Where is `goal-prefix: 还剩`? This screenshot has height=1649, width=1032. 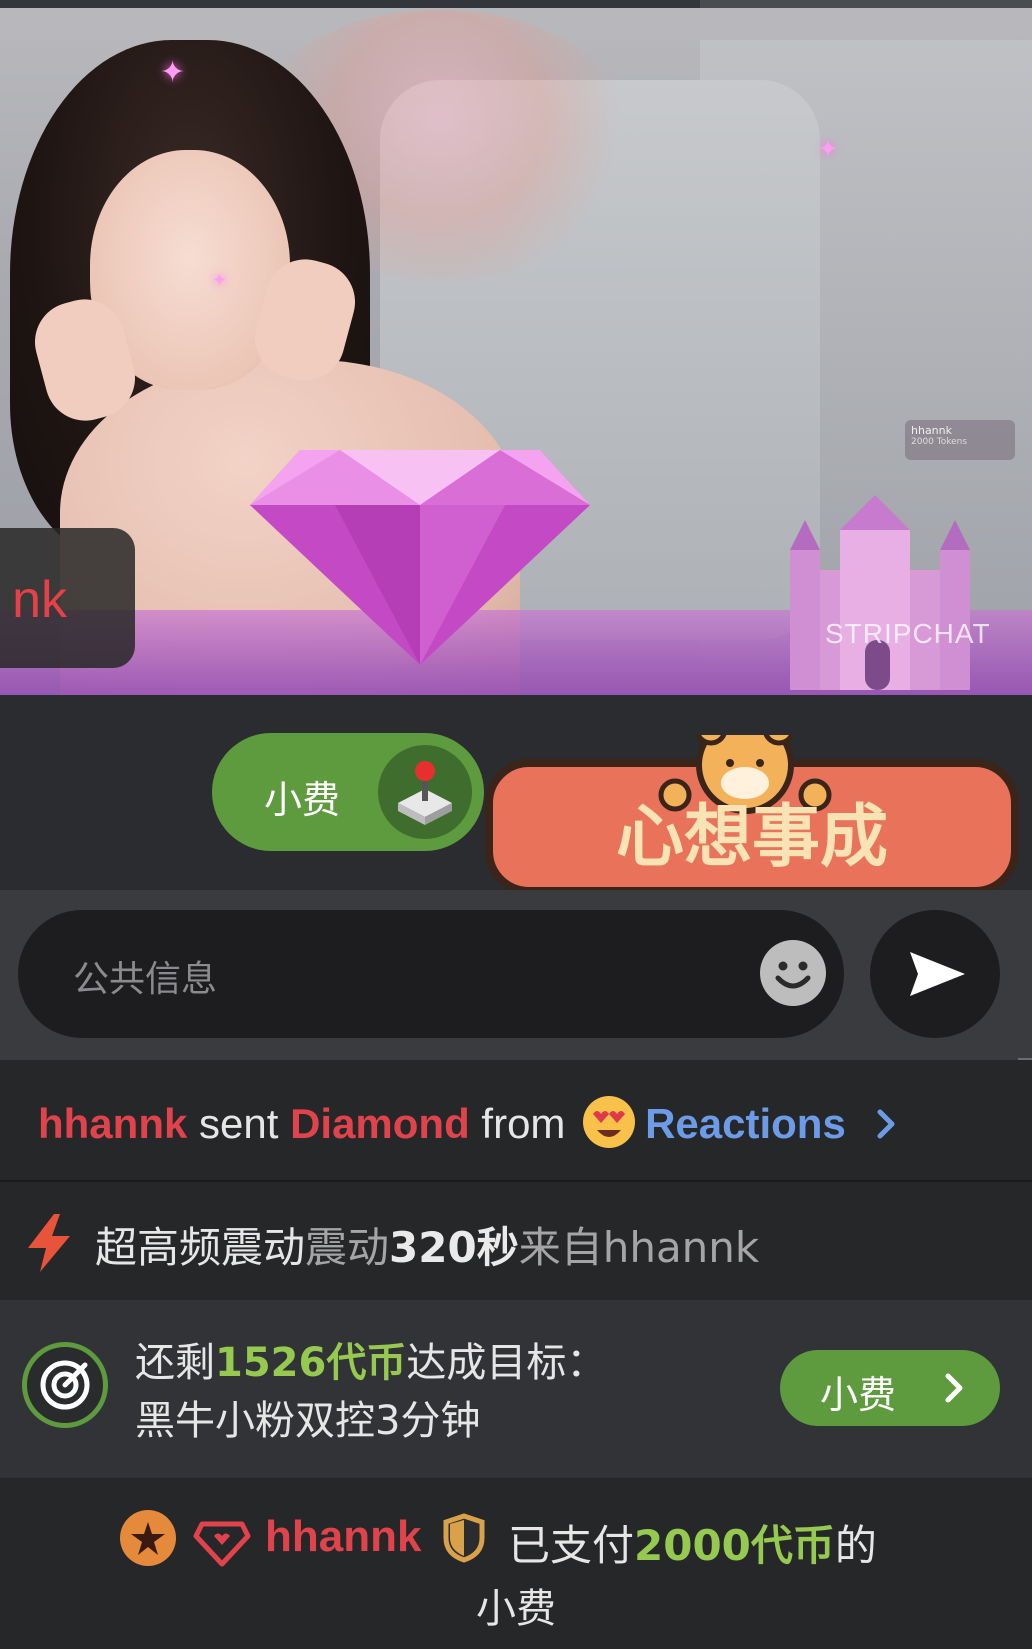 goal-prefix: 还剩 is located at coordinates (175, 1363).